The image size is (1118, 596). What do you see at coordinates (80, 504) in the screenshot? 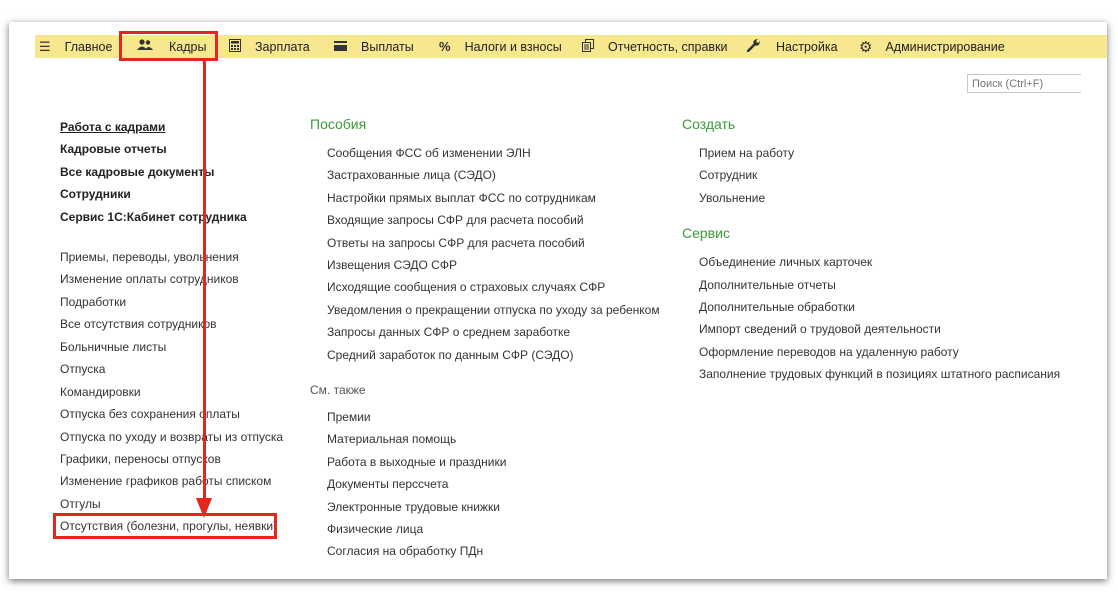
I see `nav-days-off: Отгулы` at bounding box center [80, 504].